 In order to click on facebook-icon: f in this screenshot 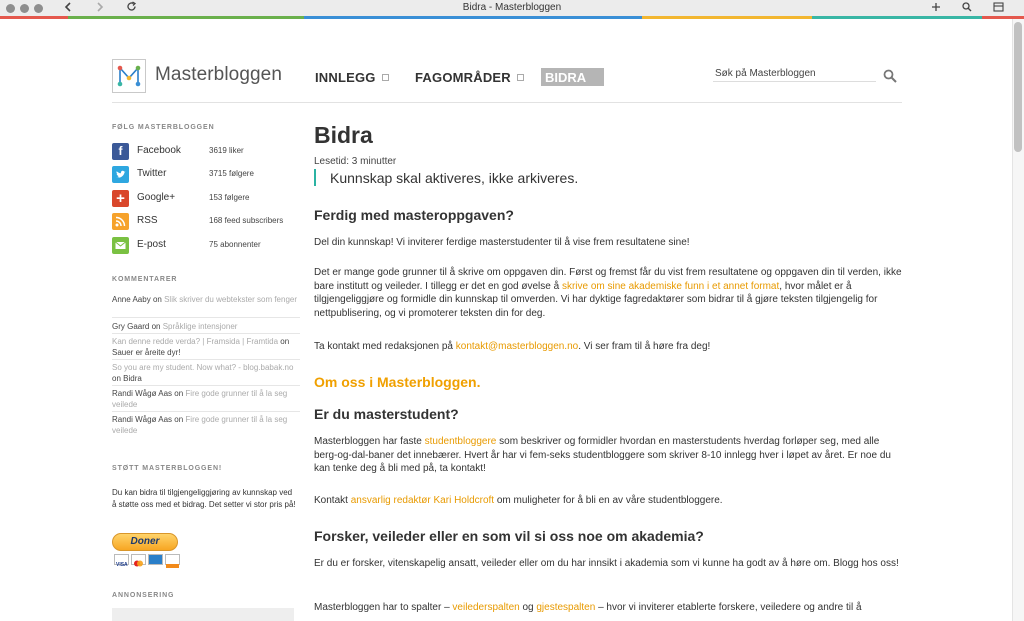, I will do `click(120, 151)`.